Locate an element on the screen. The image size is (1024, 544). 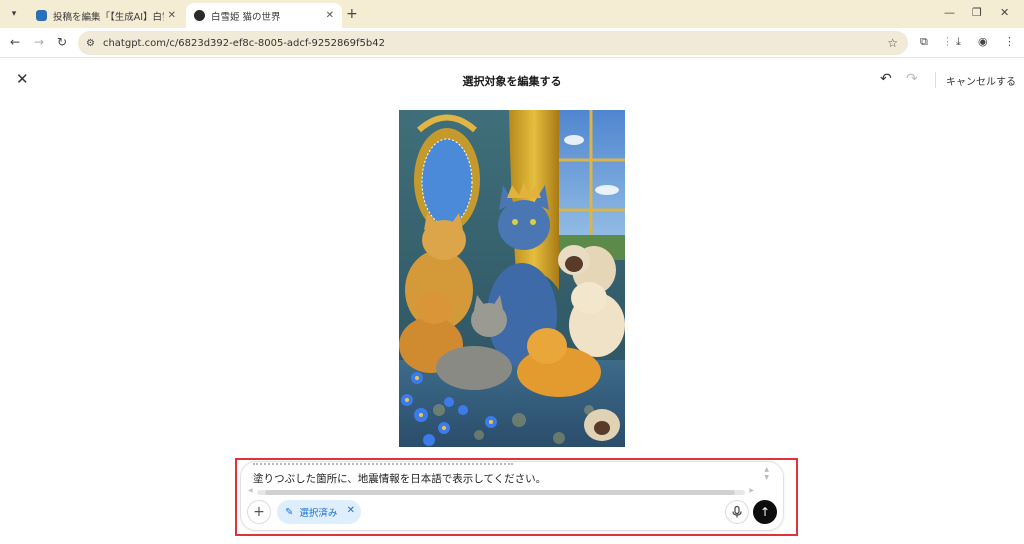
wordpress-favicon-icon is located at coordinates (41, 15).